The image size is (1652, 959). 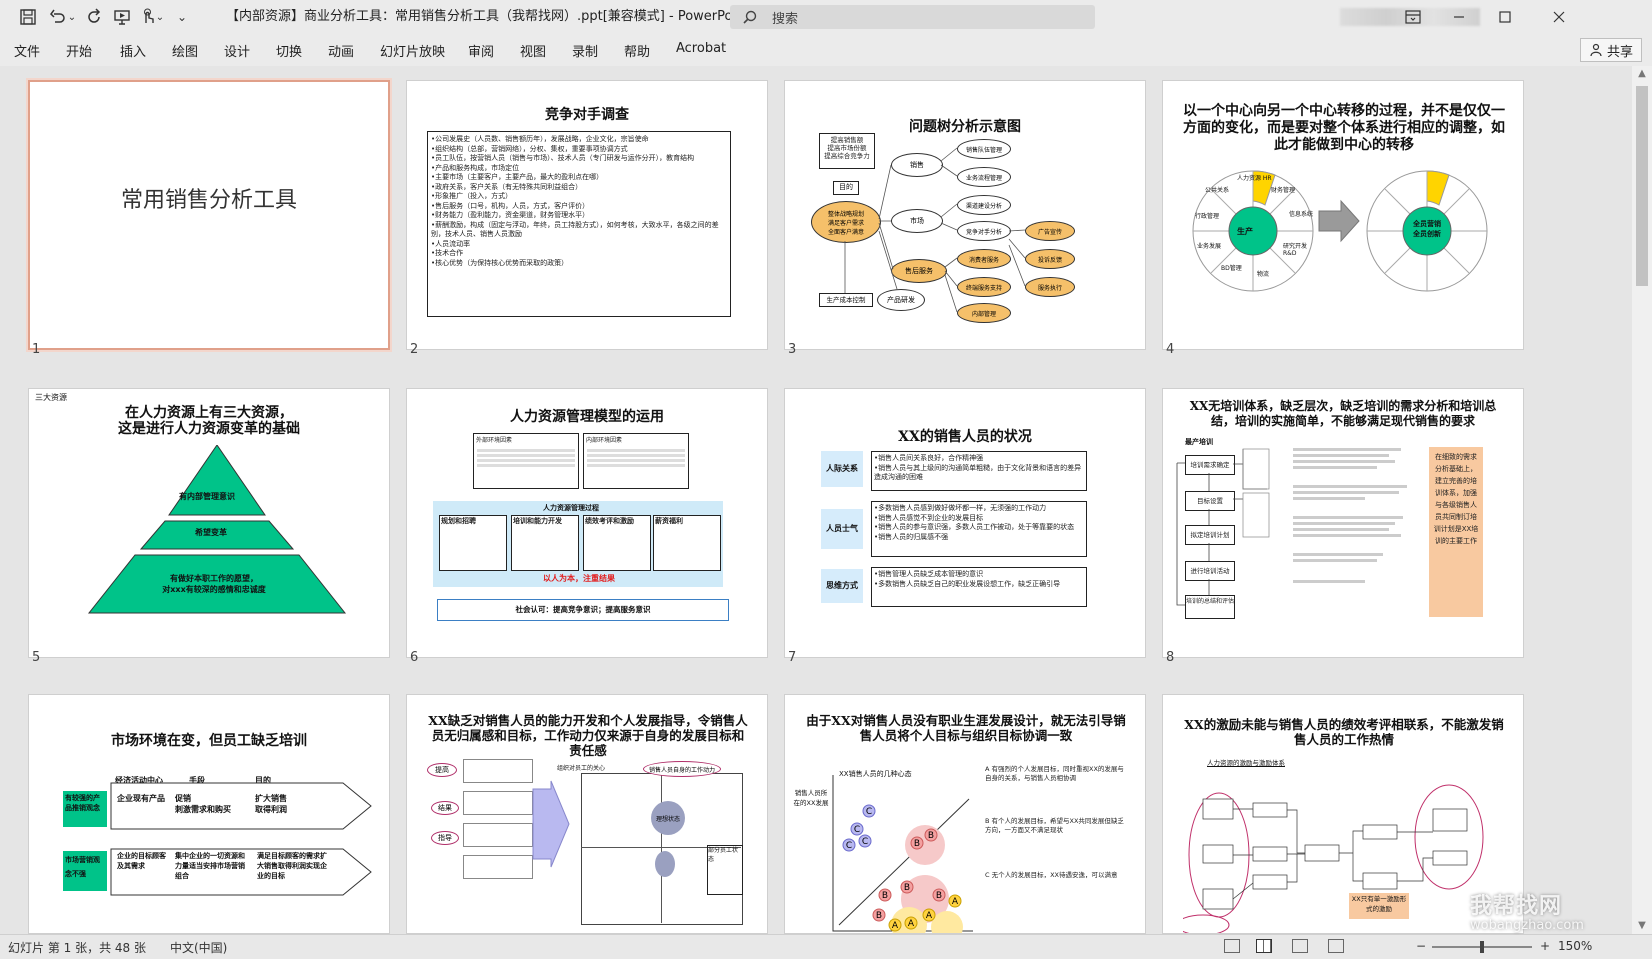 I want to click on slide-6-internal-title: 内部环境因素, so click(x=604, y=440).